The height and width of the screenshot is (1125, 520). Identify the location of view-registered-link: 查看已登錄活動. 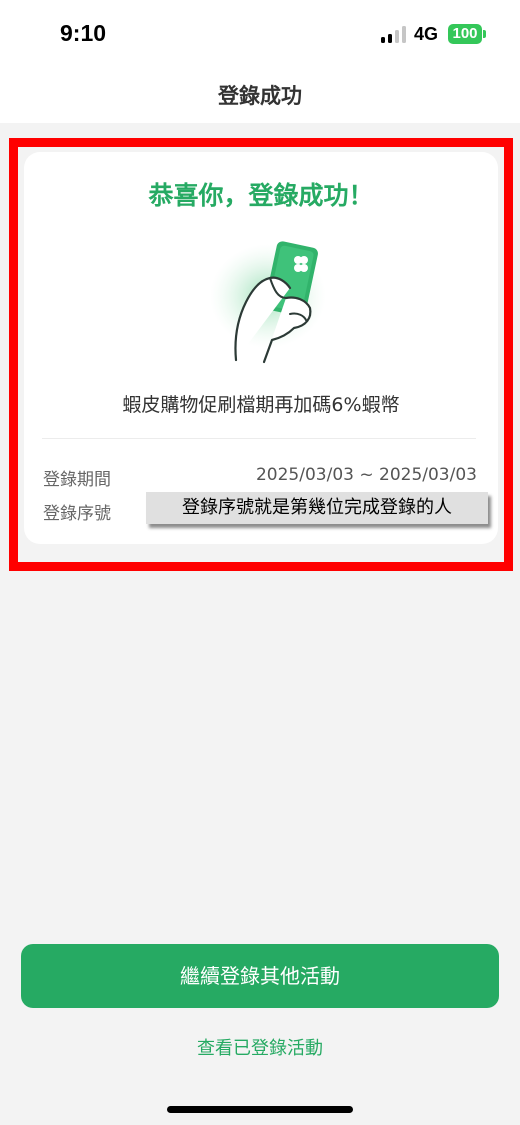
(260, 1047).